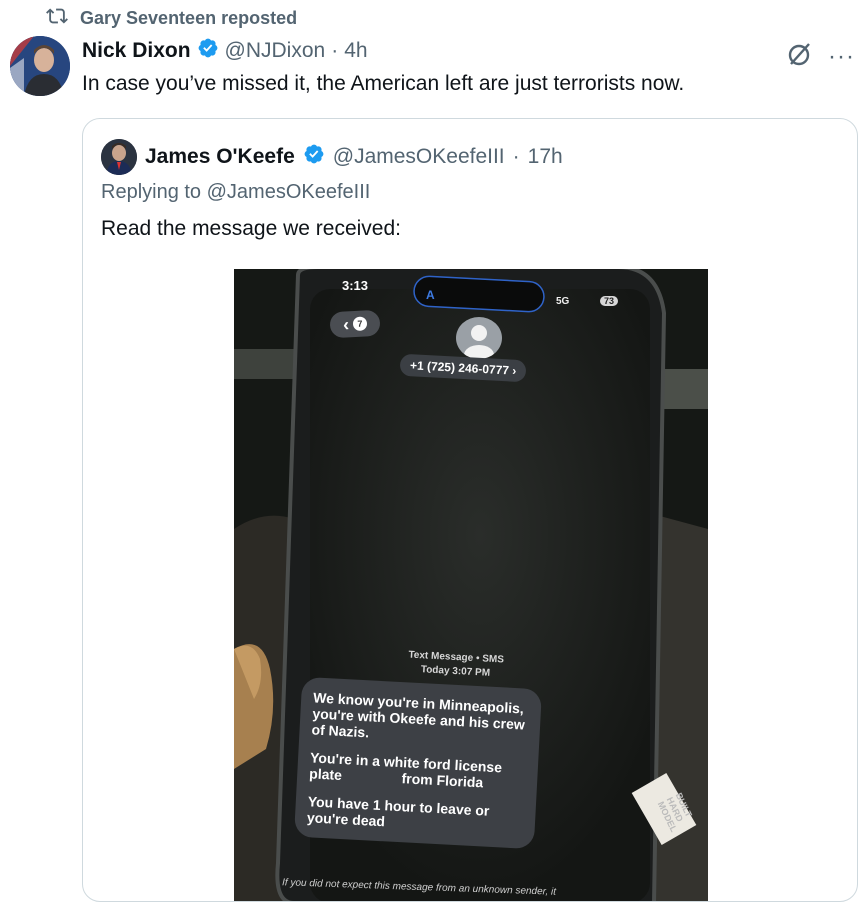 The height and width of the screenshot is (911, 865). What do you see at coordinates (609, 301) in the screenshot?
I see `phone-battery: 73` at bounding box center [609, 301].